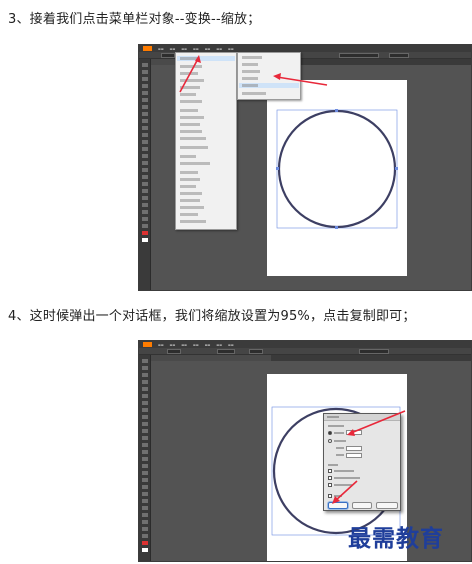 This screenshot has height=564, width=472. What do you see at coordinates (346, 491) in the screenshot?
I see `arrow-to-copy-button` at bounding box center [346, 491].